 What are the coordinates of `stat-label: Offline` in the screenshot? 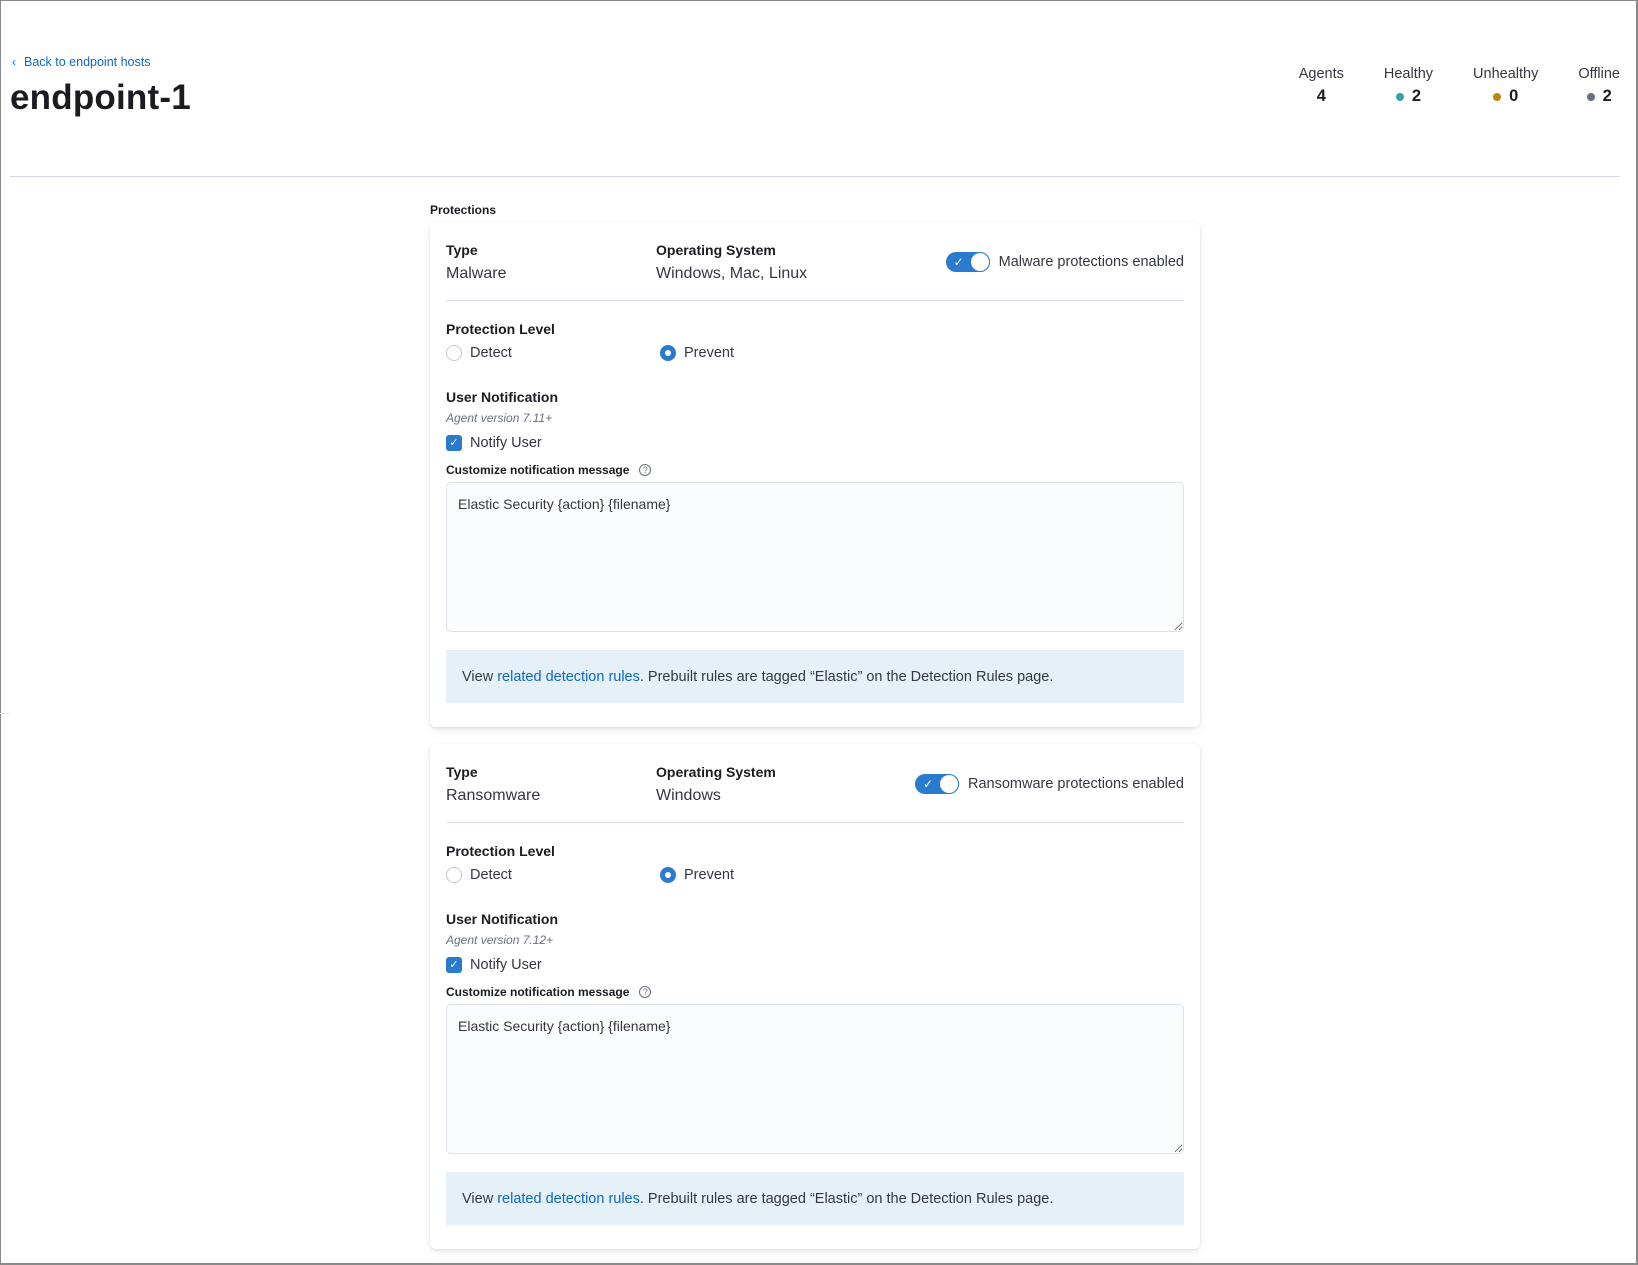 It's located at (1599, 74).